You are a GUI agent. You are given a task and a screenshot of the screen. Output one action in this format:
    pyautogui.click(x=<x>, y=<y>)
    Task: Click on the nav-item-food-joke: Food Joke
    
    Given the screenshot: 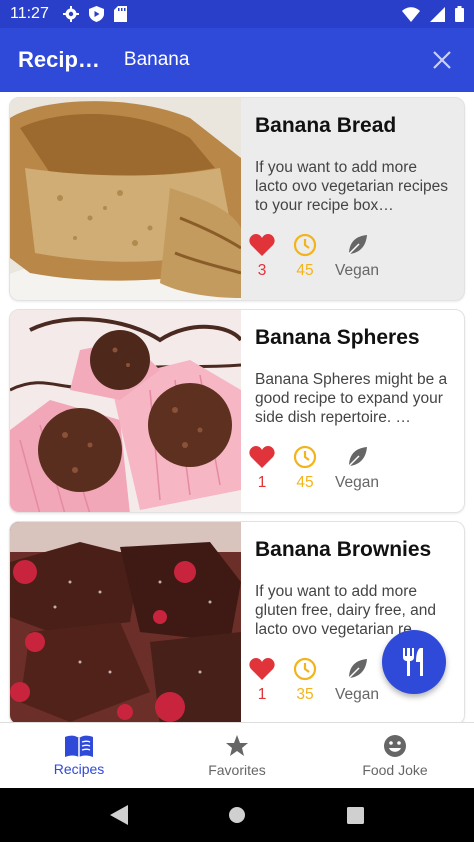 What is the action you would take?
    pyautogui.click(x=395, y=755)
    